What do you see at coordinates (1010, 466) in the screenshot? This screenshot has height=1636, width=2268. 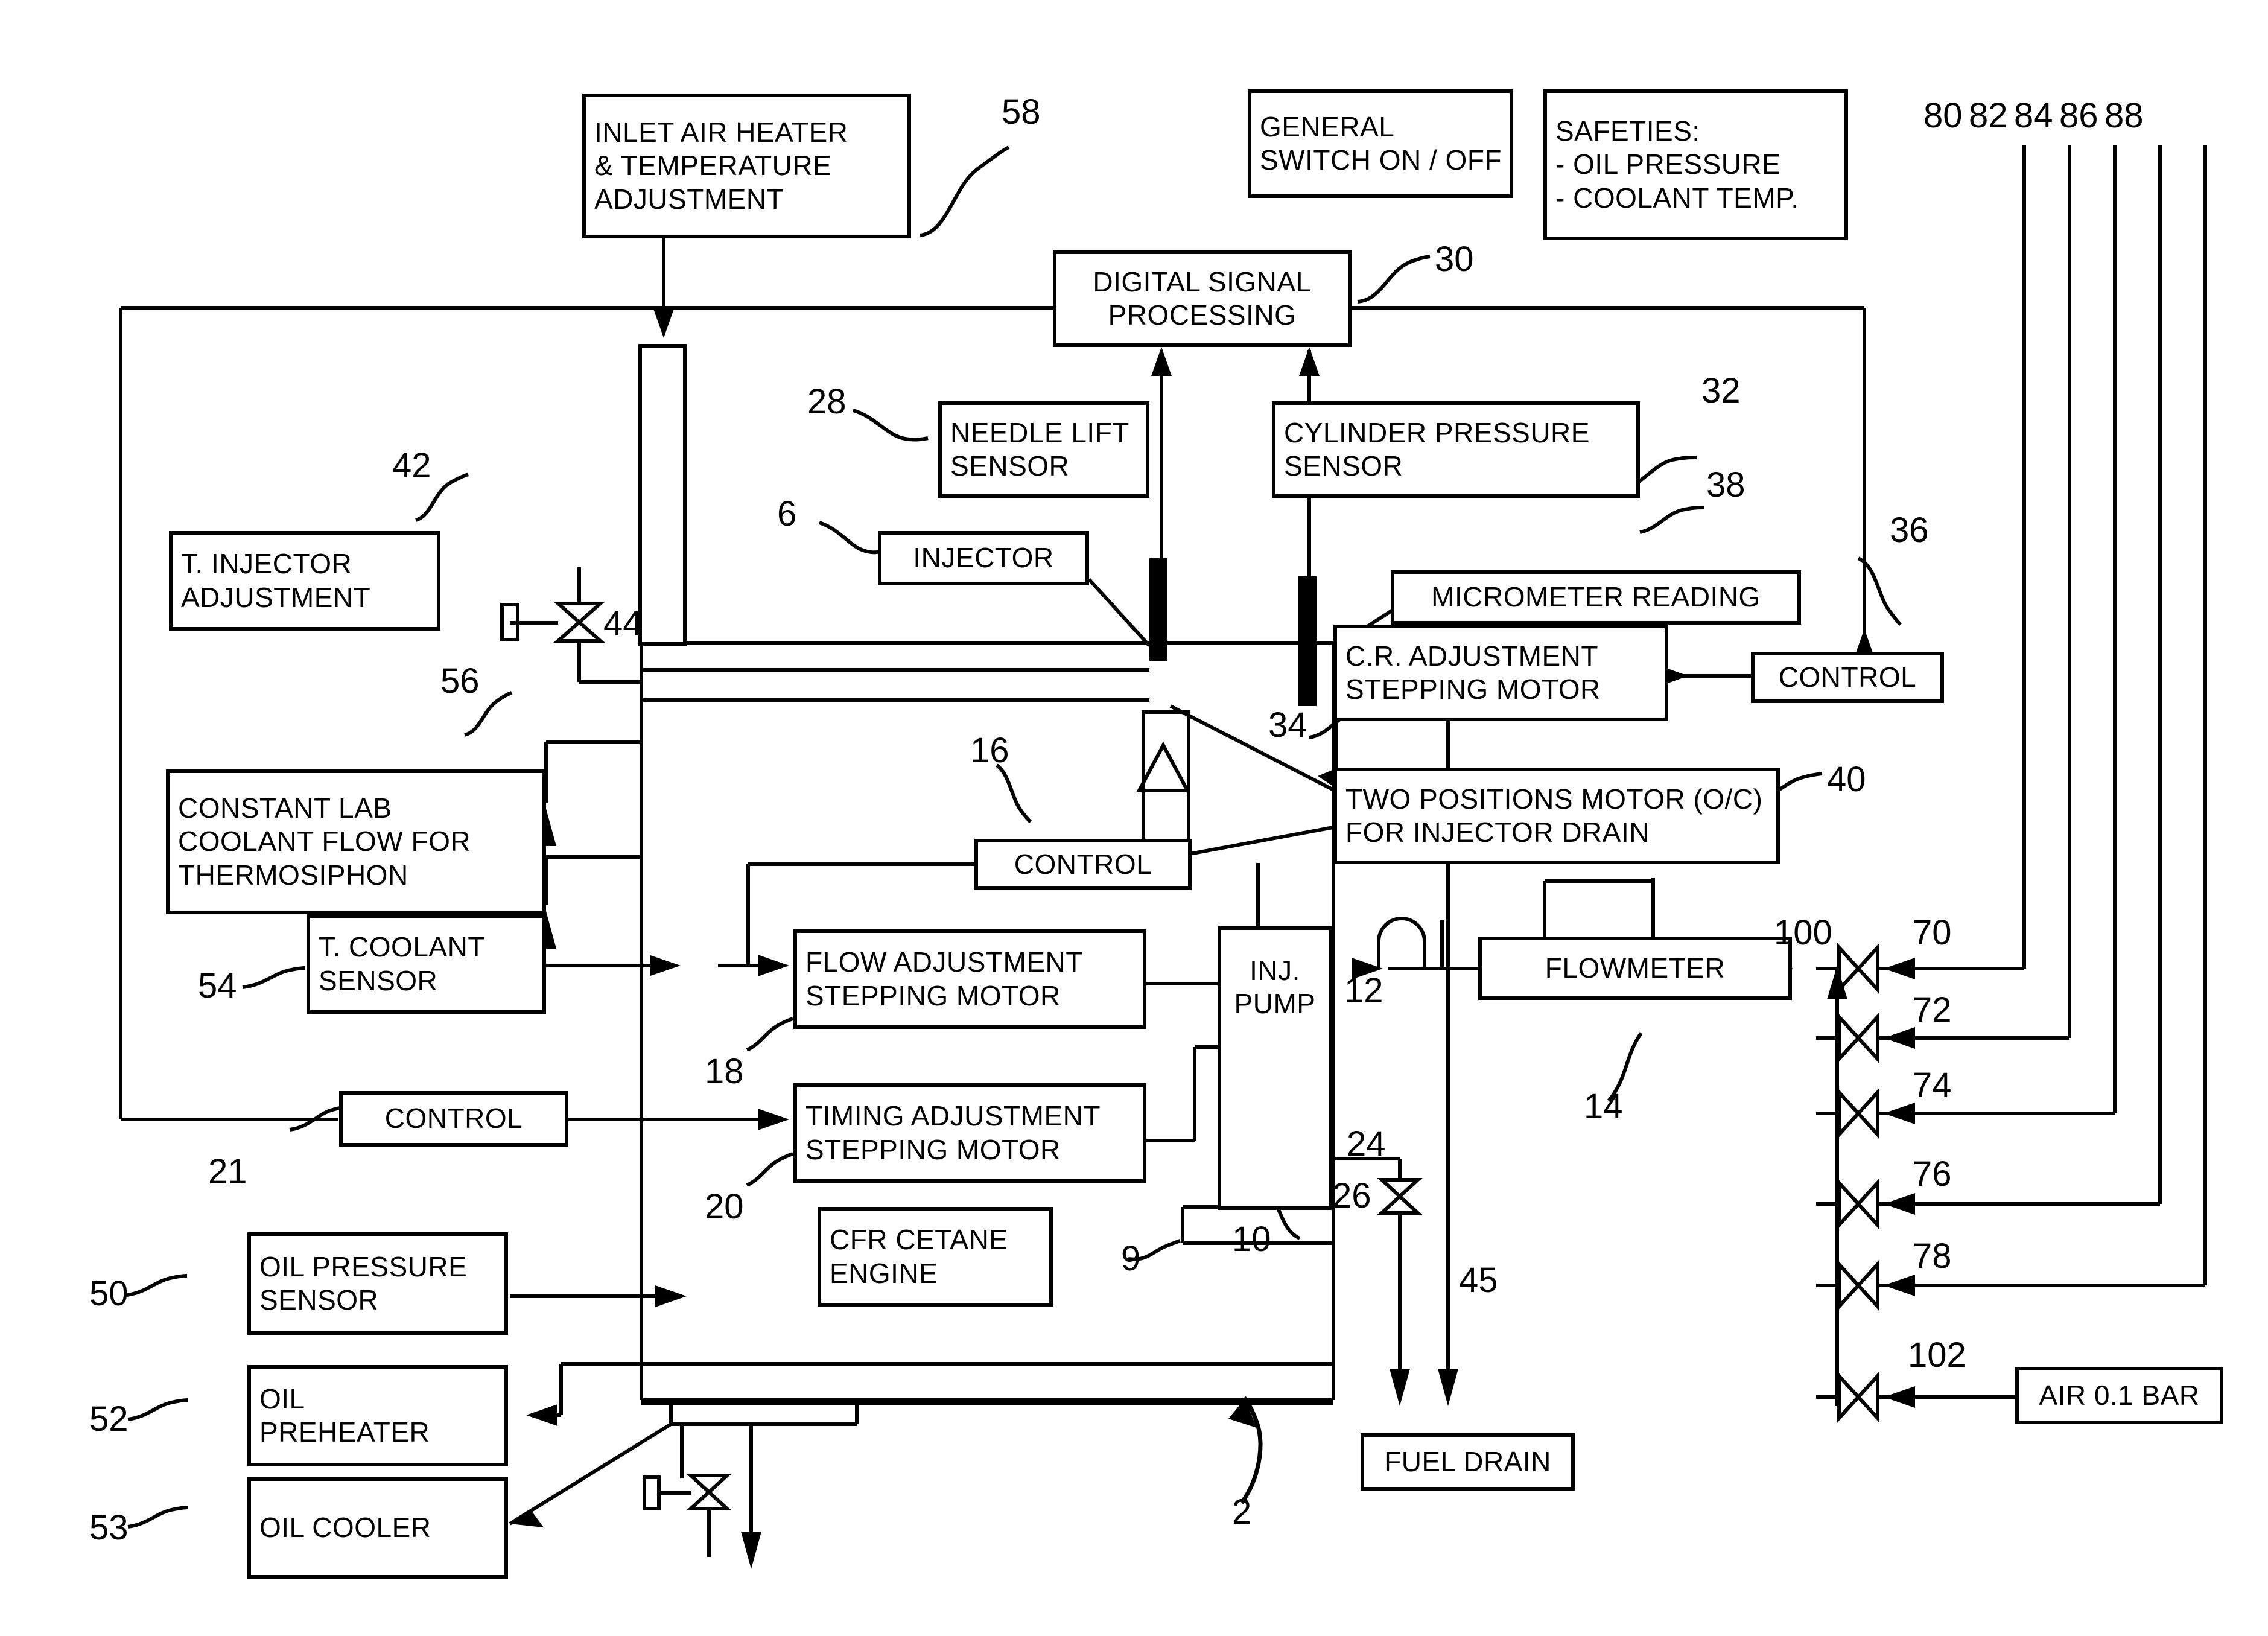 I see `needle-lift-line-2: SENSOR` at bounding box center [1010, 466].